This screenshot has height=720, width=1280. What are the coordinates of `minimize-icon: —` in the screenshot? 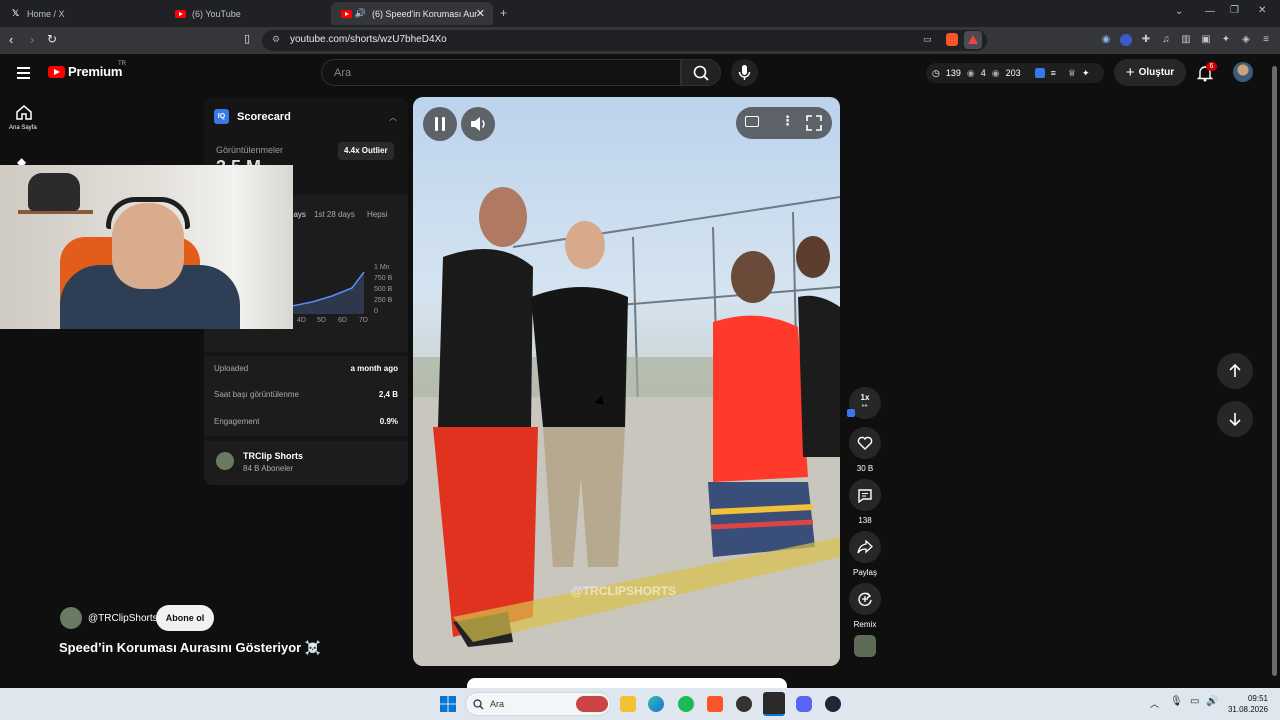 It's located at (1210, 11).